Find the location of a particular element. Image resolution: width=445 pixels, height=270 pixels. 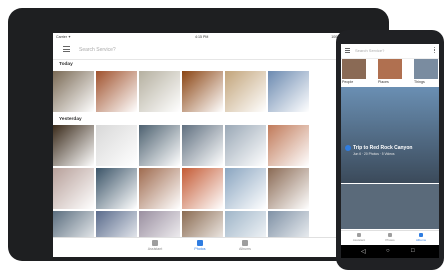

home-icon: ○ is located at coordinates (388, 251).